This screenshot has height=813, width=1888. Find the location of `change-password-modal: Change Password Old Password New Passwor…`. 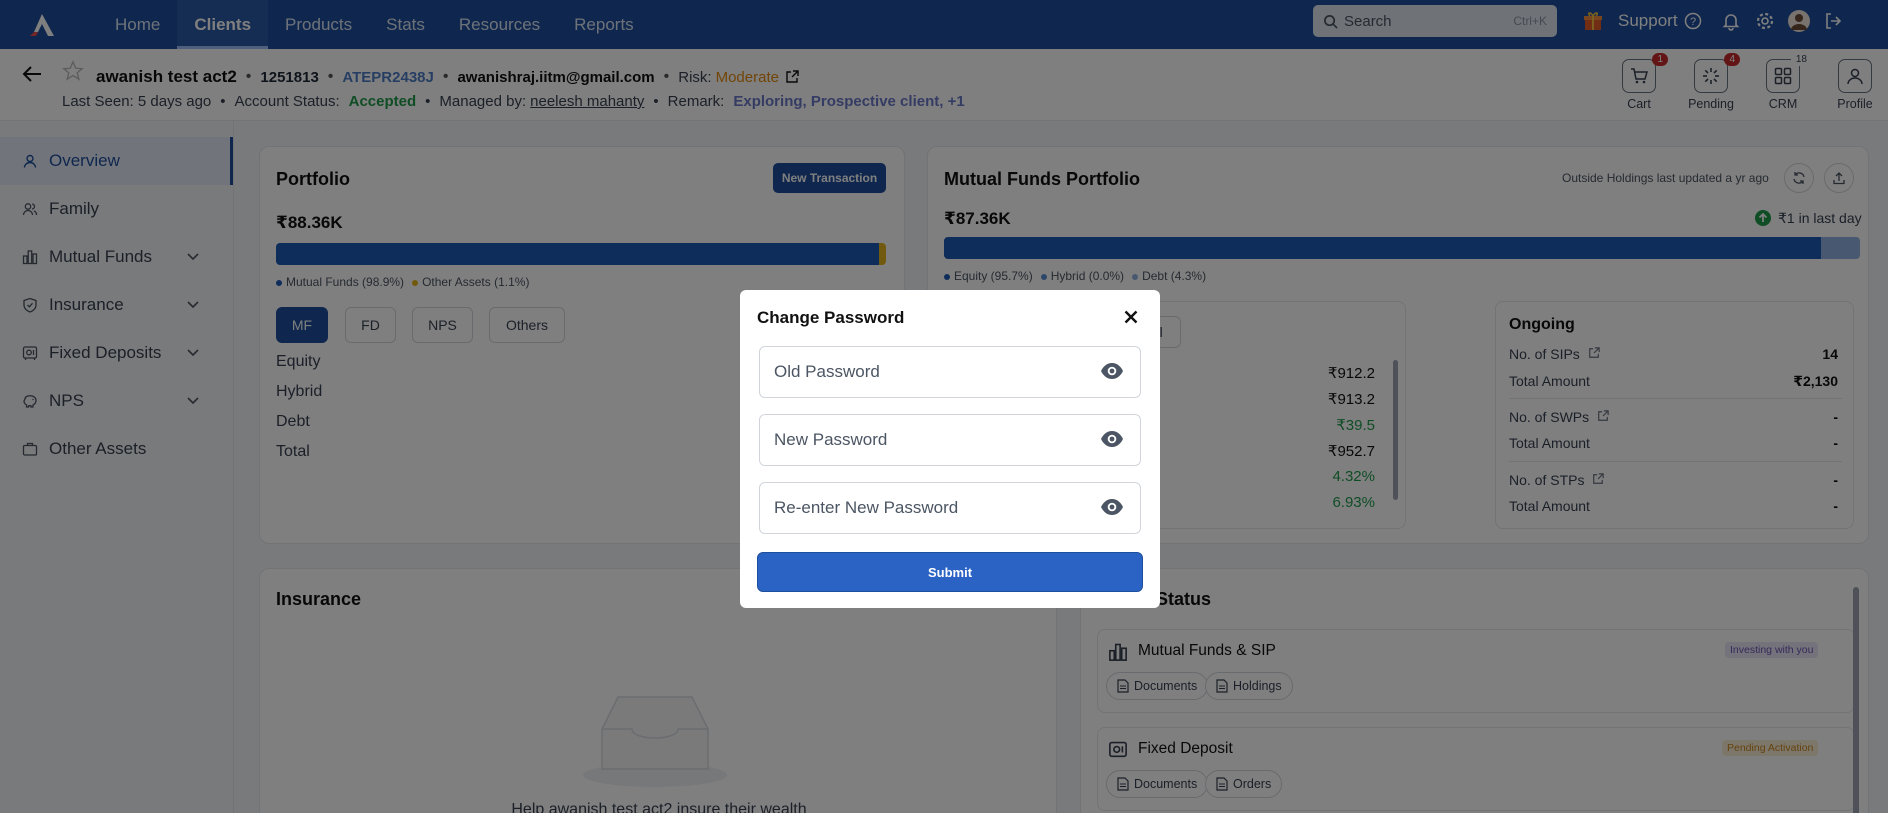

change-password-modal: Change Password Old Password New Passwor… is located at coordinates (950, 449).